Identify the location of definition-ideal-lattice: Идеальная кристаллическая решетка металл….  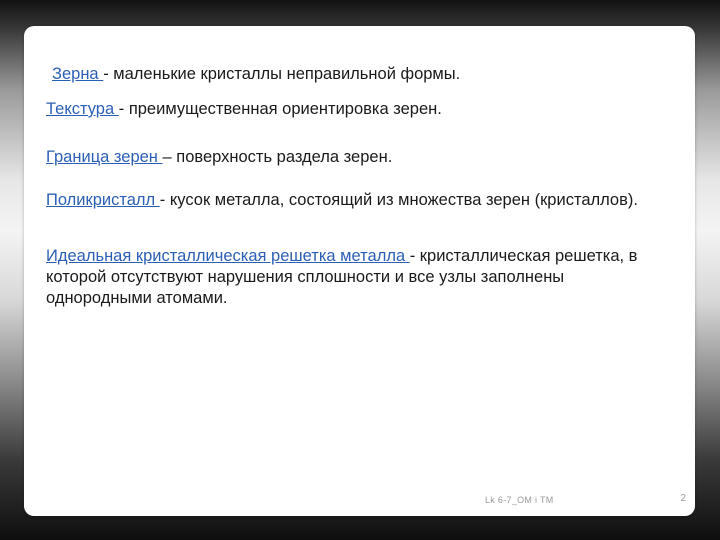
(351, 277).